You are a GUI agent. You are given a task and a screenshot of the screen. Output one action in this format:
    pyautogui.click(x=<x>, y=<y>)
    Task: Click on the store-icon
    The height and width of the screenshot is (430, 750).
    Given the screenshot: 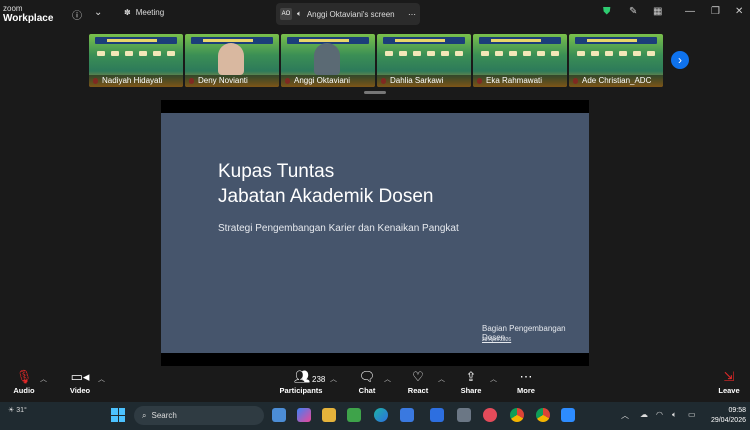 What is the action you would take?
    pyautogui.click(x=407, y=415)
    